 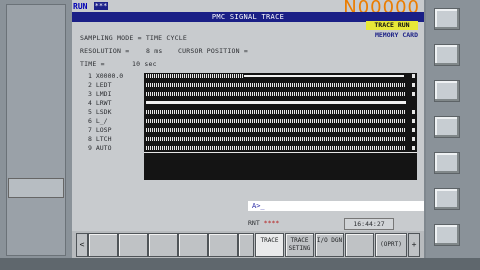 I want to click on left-panel, so click(x=36, y=130).